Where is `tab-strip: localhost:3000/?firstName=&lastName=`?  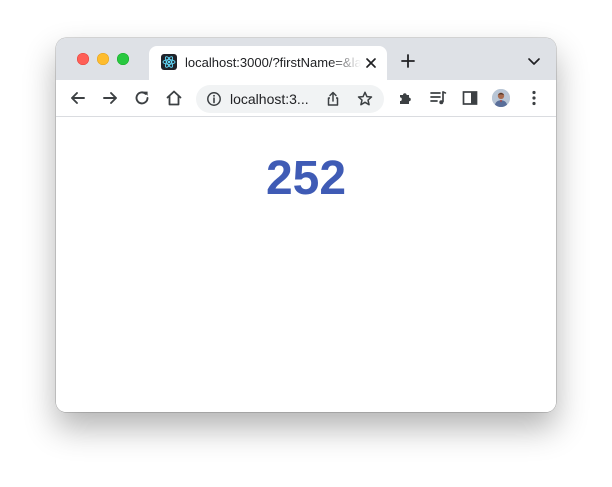
tab-strip: localhost:3000/?firstName=&lastName= is located at coordinates (306, 59).